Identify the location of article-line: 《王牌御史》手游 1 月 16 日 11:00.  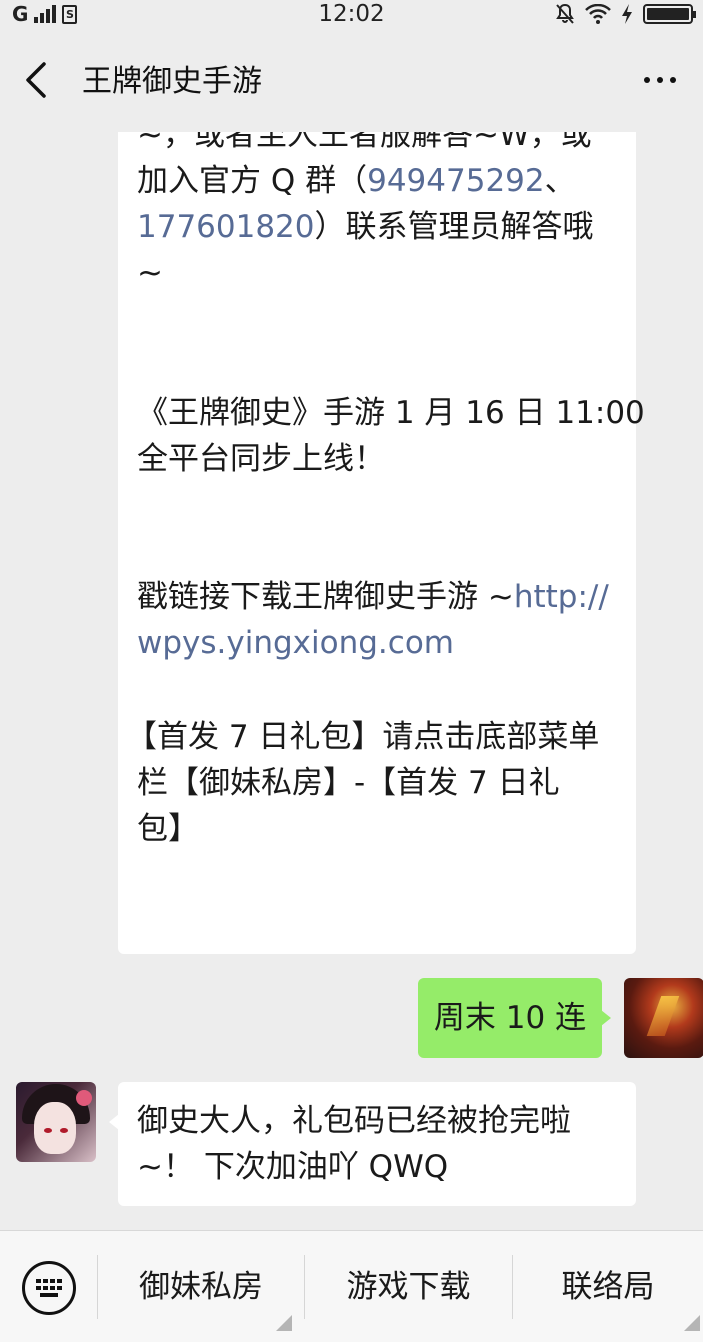
(391, 413).